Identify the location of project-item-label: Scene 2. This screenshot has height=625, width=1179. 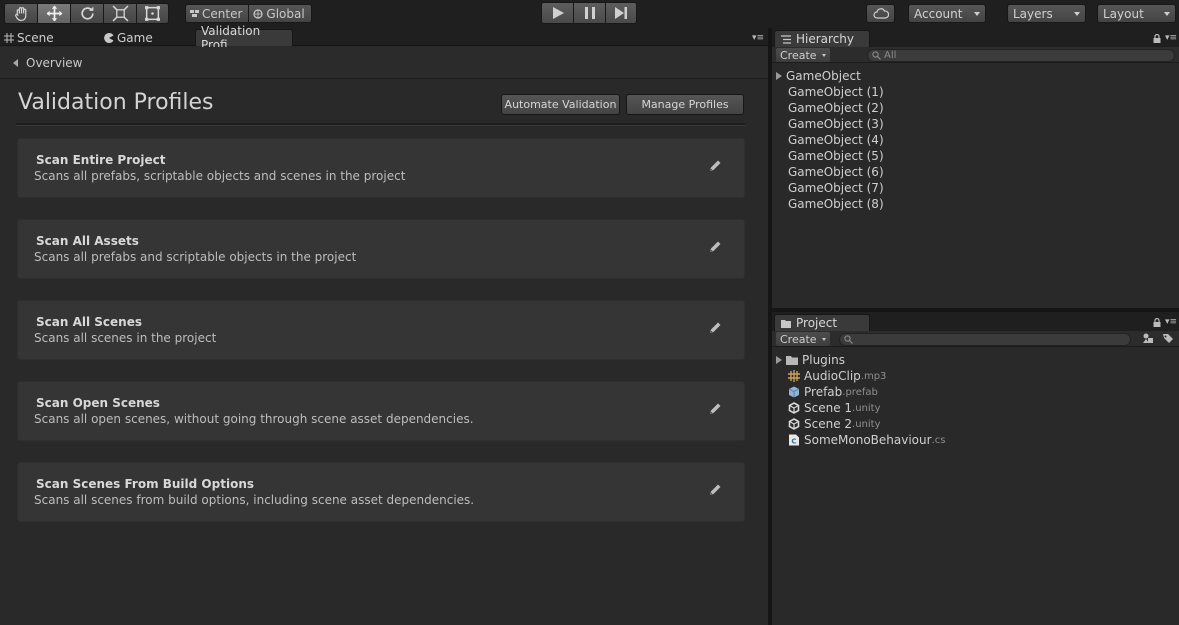
(828, 424).